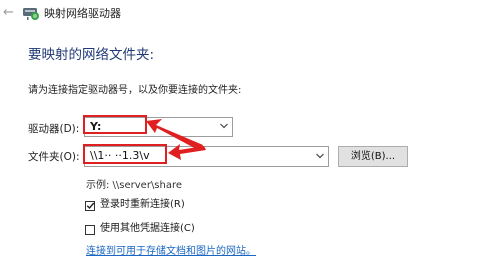  What do you see at coordinates (31, 14) in the screenshot?
I see `network-drive-icon` at bounding box center [31, 14].